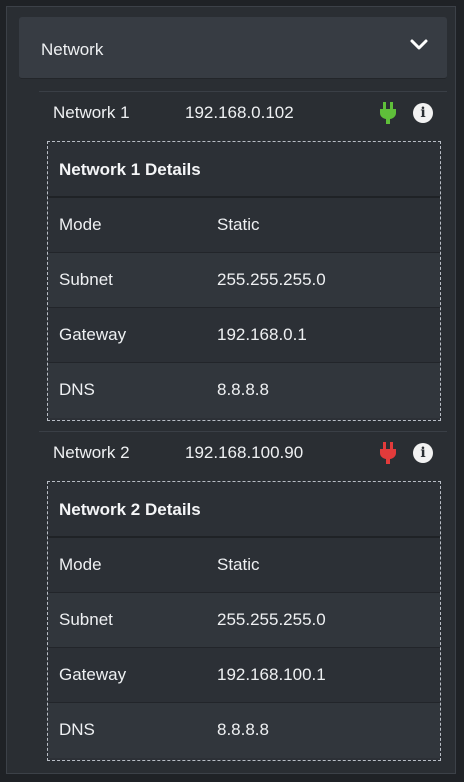 The width and height of the screenshot is (464, 782). Describe the element at coordinates (262, 334) in the screenshot. I see `detail-value: 192.168.0.1` at that location.